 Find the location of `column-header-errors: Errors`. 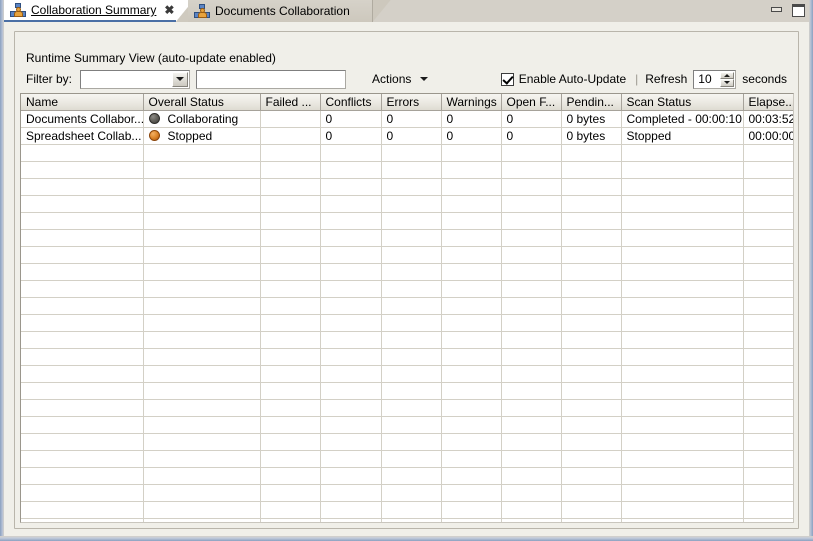

column-header-errors: Errors is located at coordinates (411, 102).